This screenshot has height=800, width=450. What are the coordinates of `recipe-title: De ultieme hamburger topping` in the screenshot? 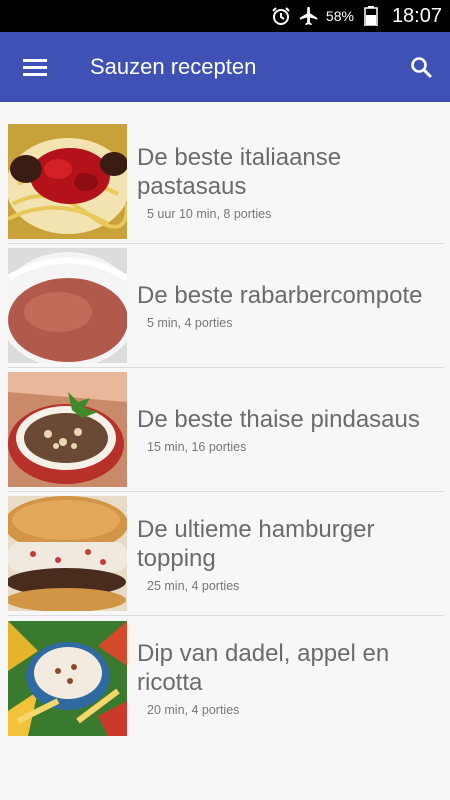 It's located at (256, 543).